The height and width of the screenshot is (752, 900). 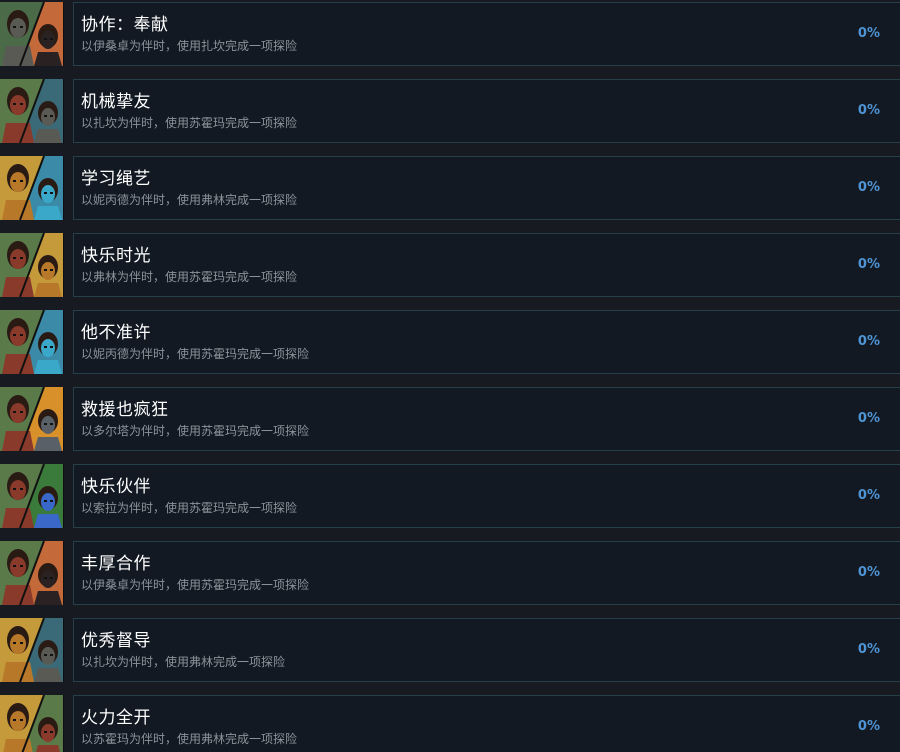 What do you see at coordinates (195, 431) in the screenshot?
I see `achievement-description: 以多尔塔为伴时，使用苏霍玛完成一项探险` at bounding box center [195, 431].